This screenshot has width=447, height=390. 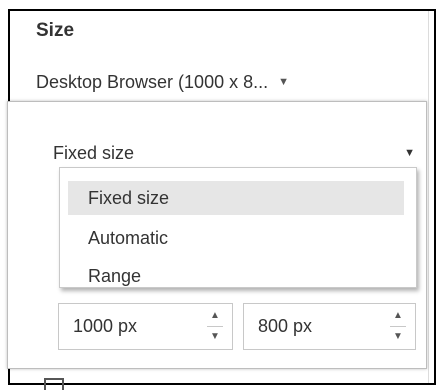 What do you see at coordinates (236, 238) in the screenshot?
I see `menu-item-automatic: Automatic` at bounding box center [236, 238].